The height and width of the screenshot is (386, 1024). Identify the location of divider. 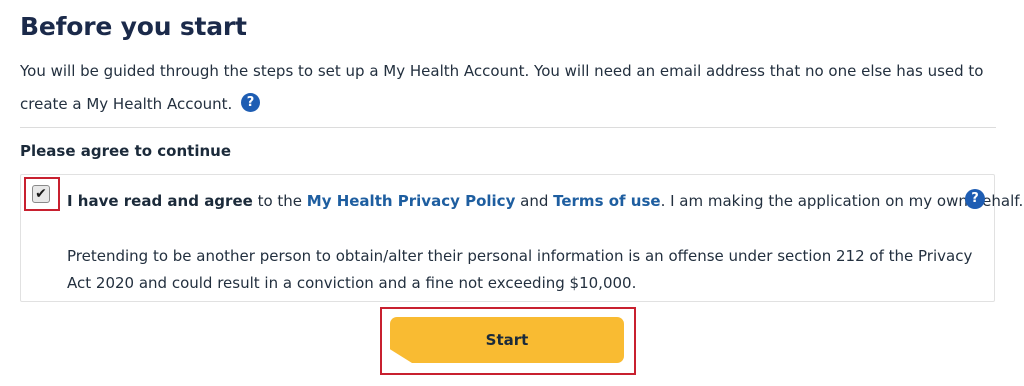
(508, 127).